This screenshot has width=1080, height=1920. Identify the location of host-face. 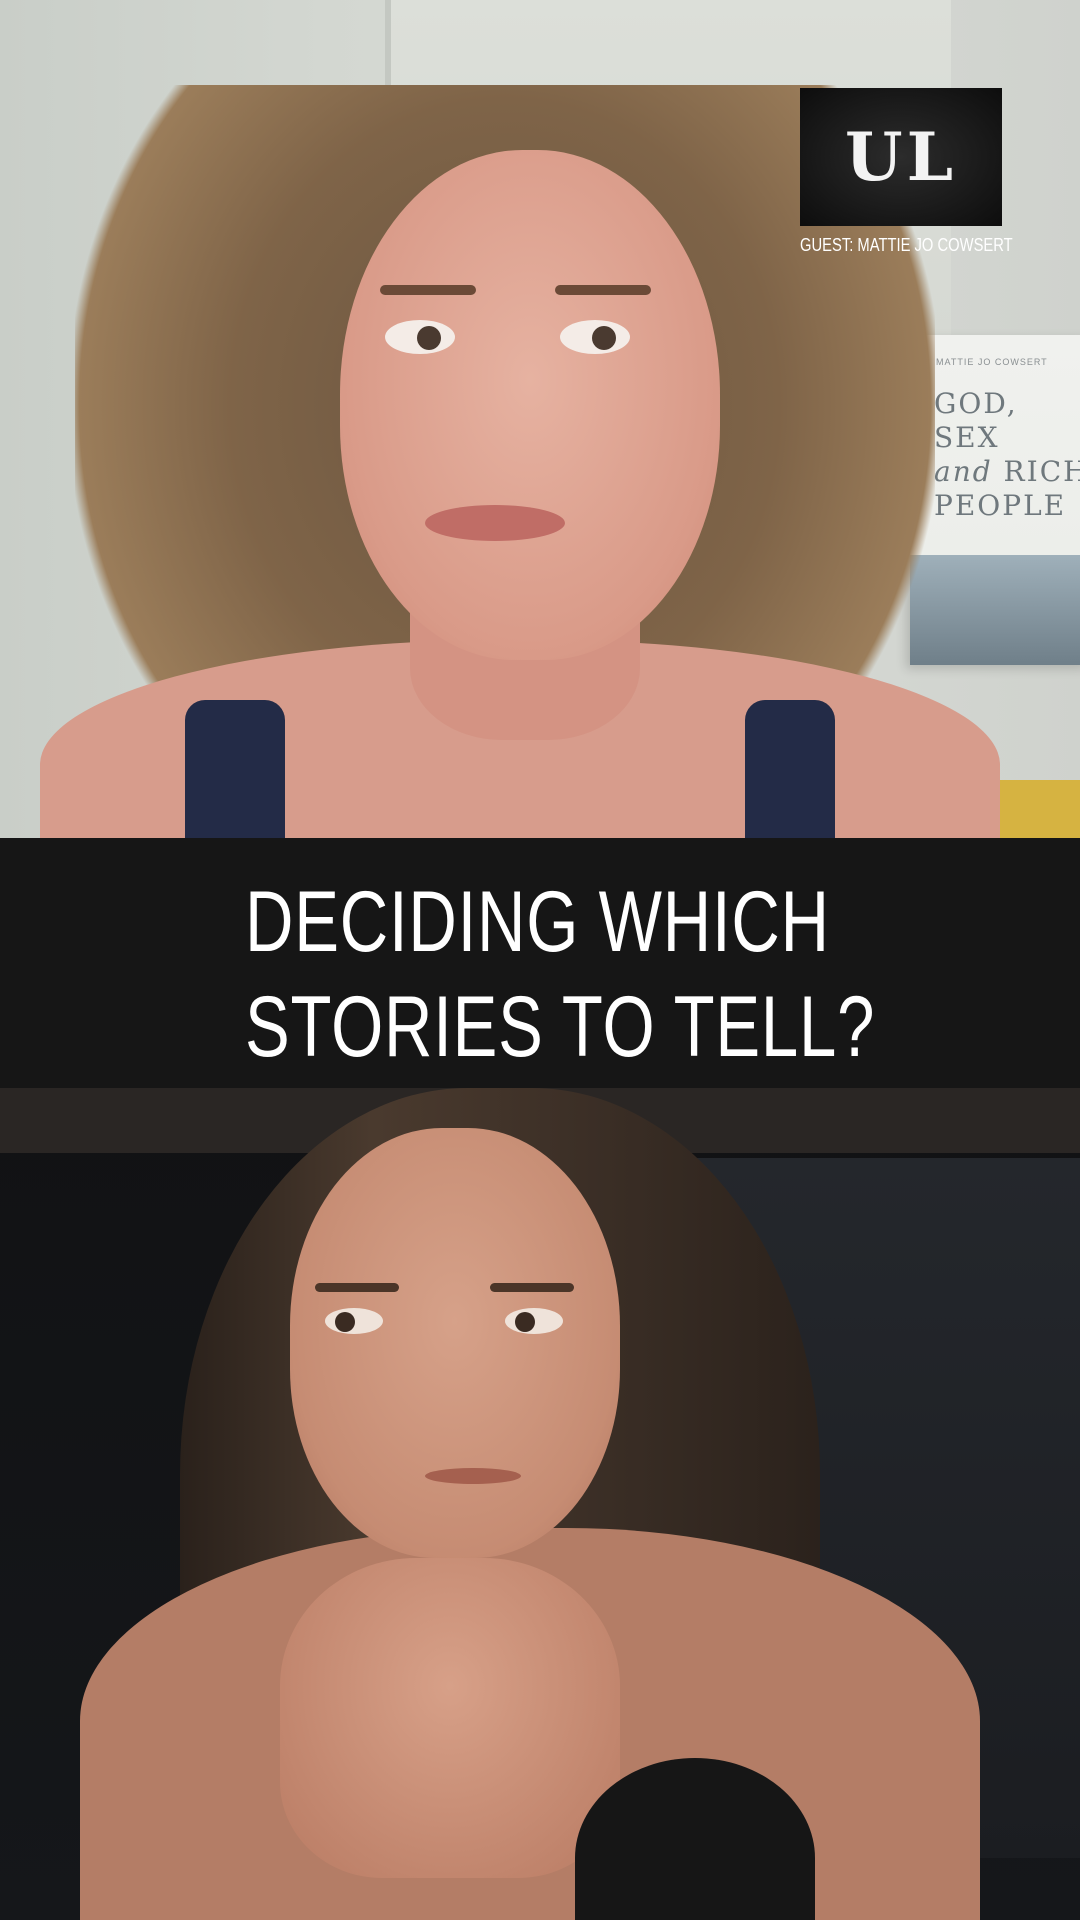
(455, 1343).